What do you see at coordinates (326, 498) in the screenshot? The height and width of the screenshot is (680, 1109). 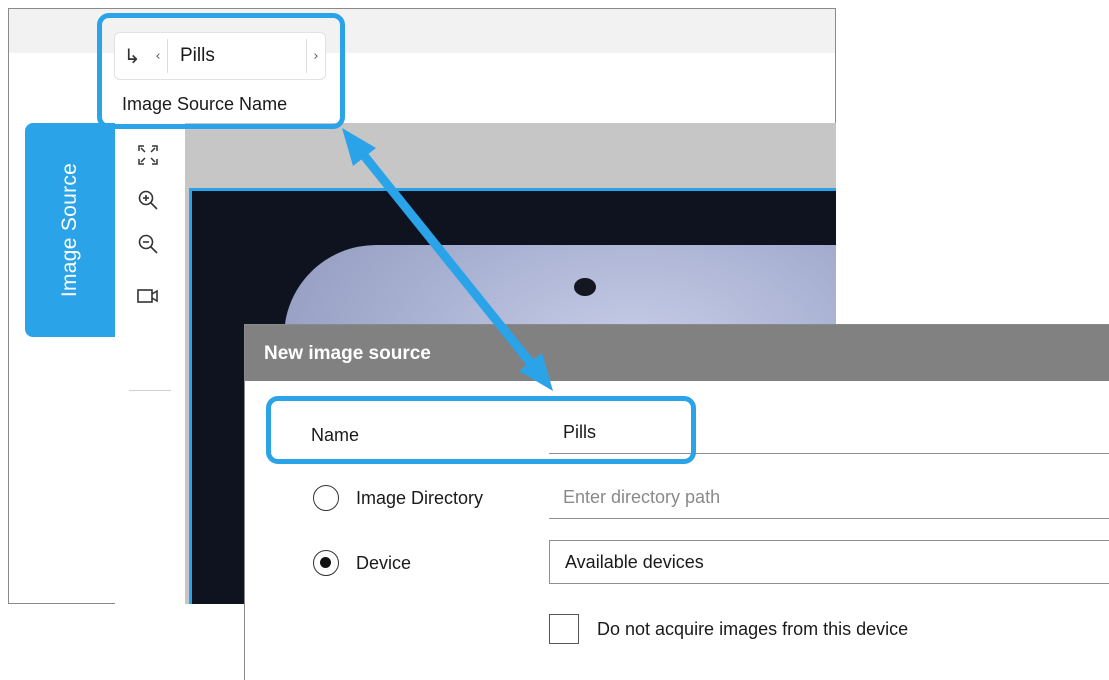 I see `image-directory-radio` at bounding box center [326, 498].